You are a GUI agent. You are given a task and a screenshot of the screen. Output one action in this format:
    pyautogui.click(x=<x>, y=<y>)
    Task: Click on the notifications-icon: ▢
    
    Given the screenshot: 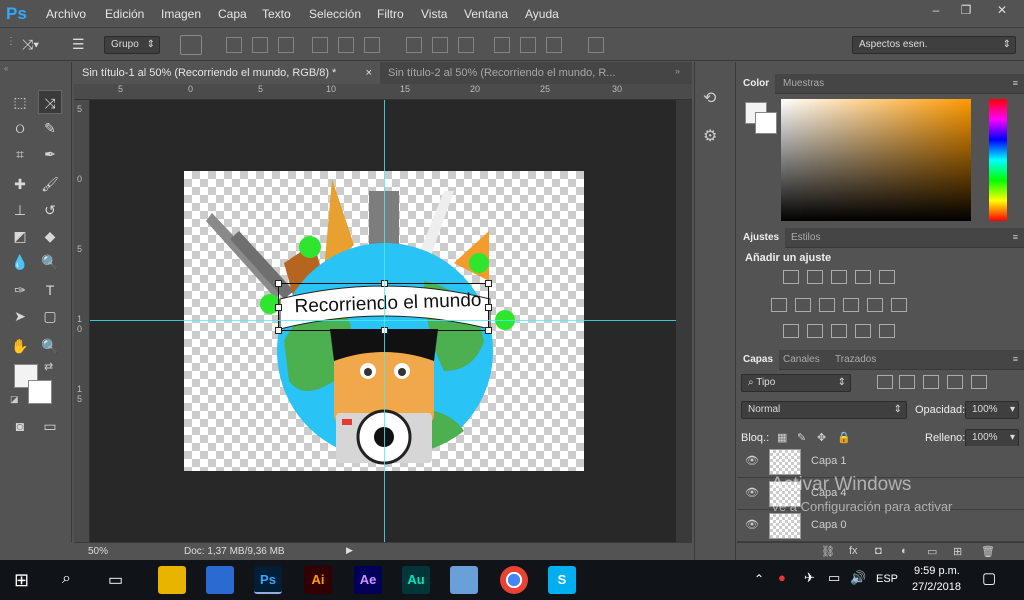 What is the action you would take?
    pyautogui.click(x=989, y=578)
    